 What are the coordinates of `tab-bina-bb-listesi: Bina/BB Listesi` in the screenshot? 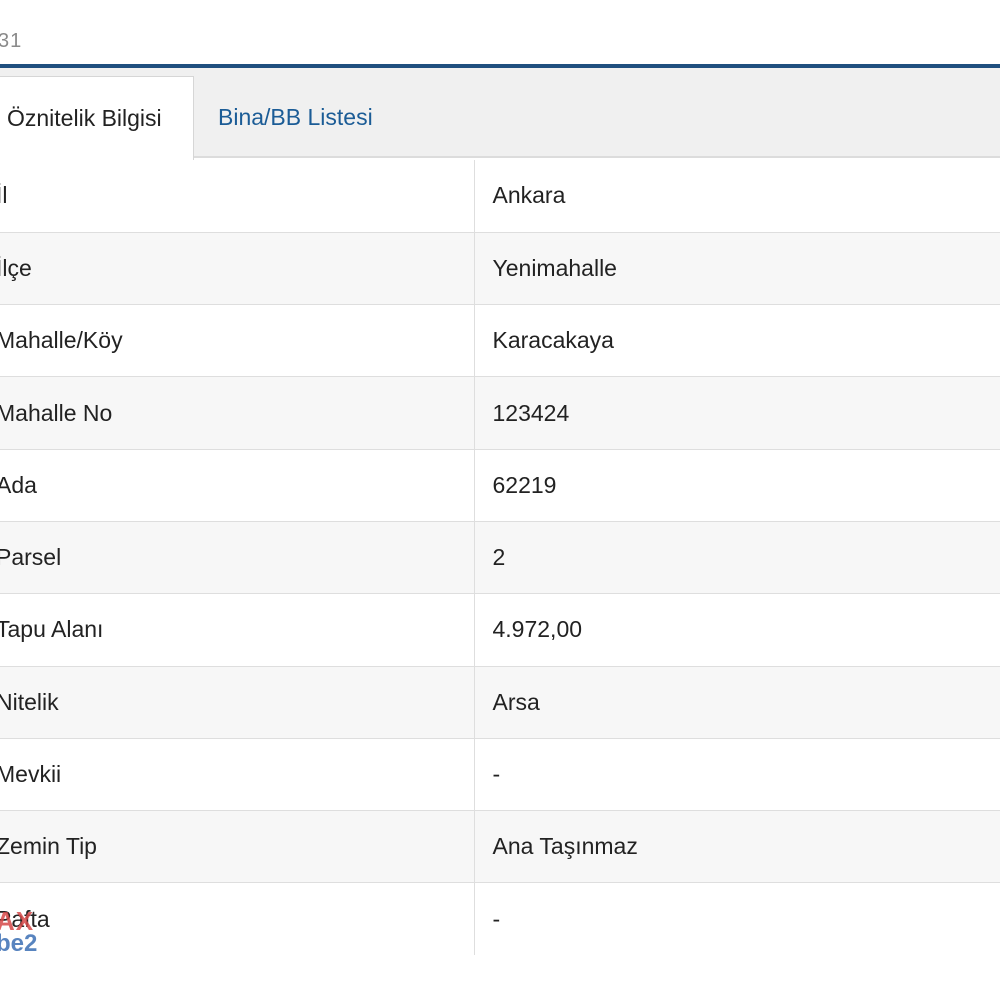 It's located at (295, 117).